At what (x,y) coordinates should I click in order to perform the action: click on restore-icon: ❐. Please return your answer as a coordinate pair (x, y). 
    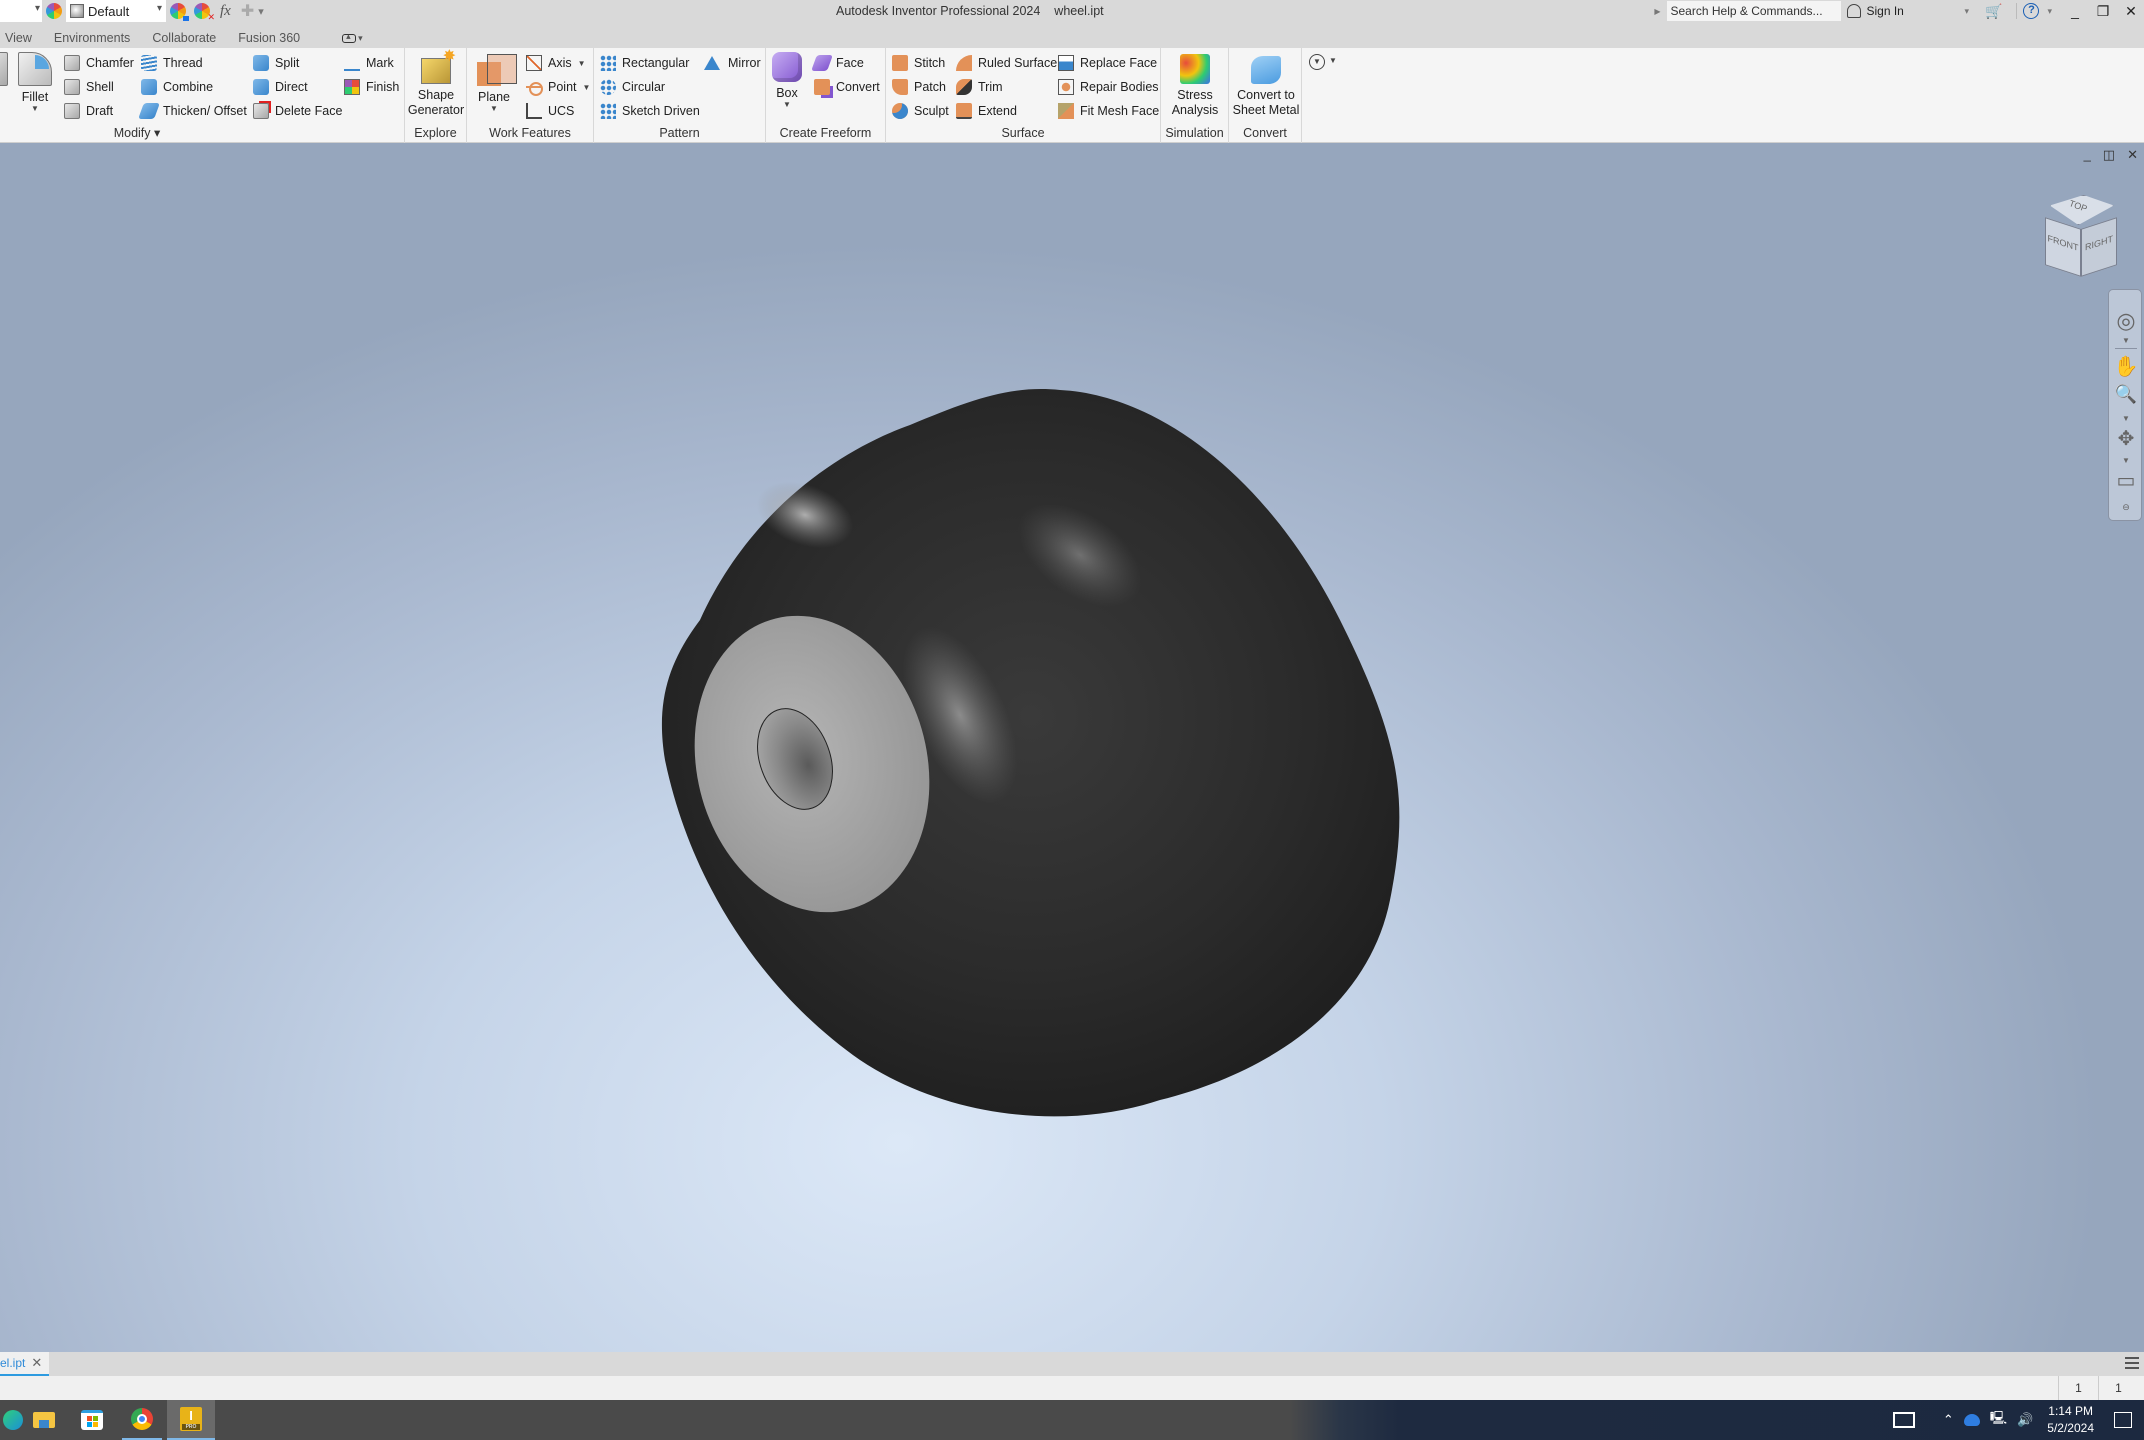
    Looking at the image, I should click on (2103, 11).